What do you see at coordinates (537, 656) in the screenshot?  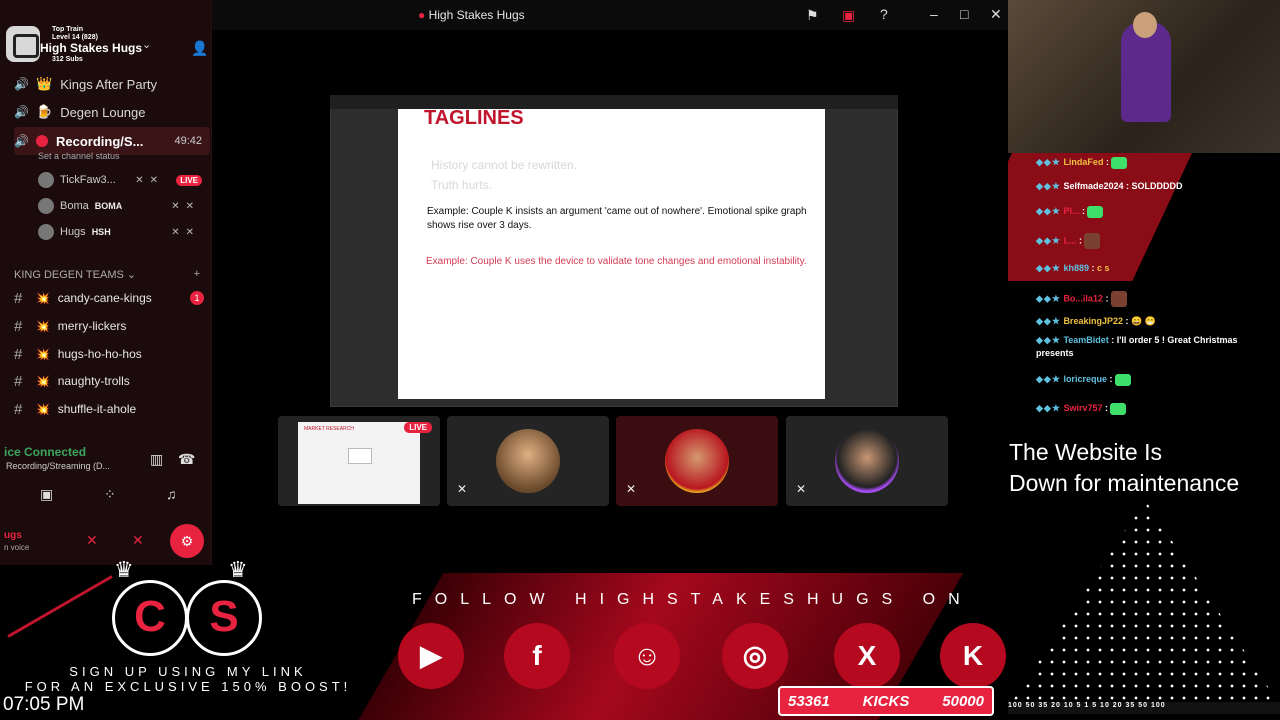 I see `facebook-icon: f` at bounding box center [537, 656].